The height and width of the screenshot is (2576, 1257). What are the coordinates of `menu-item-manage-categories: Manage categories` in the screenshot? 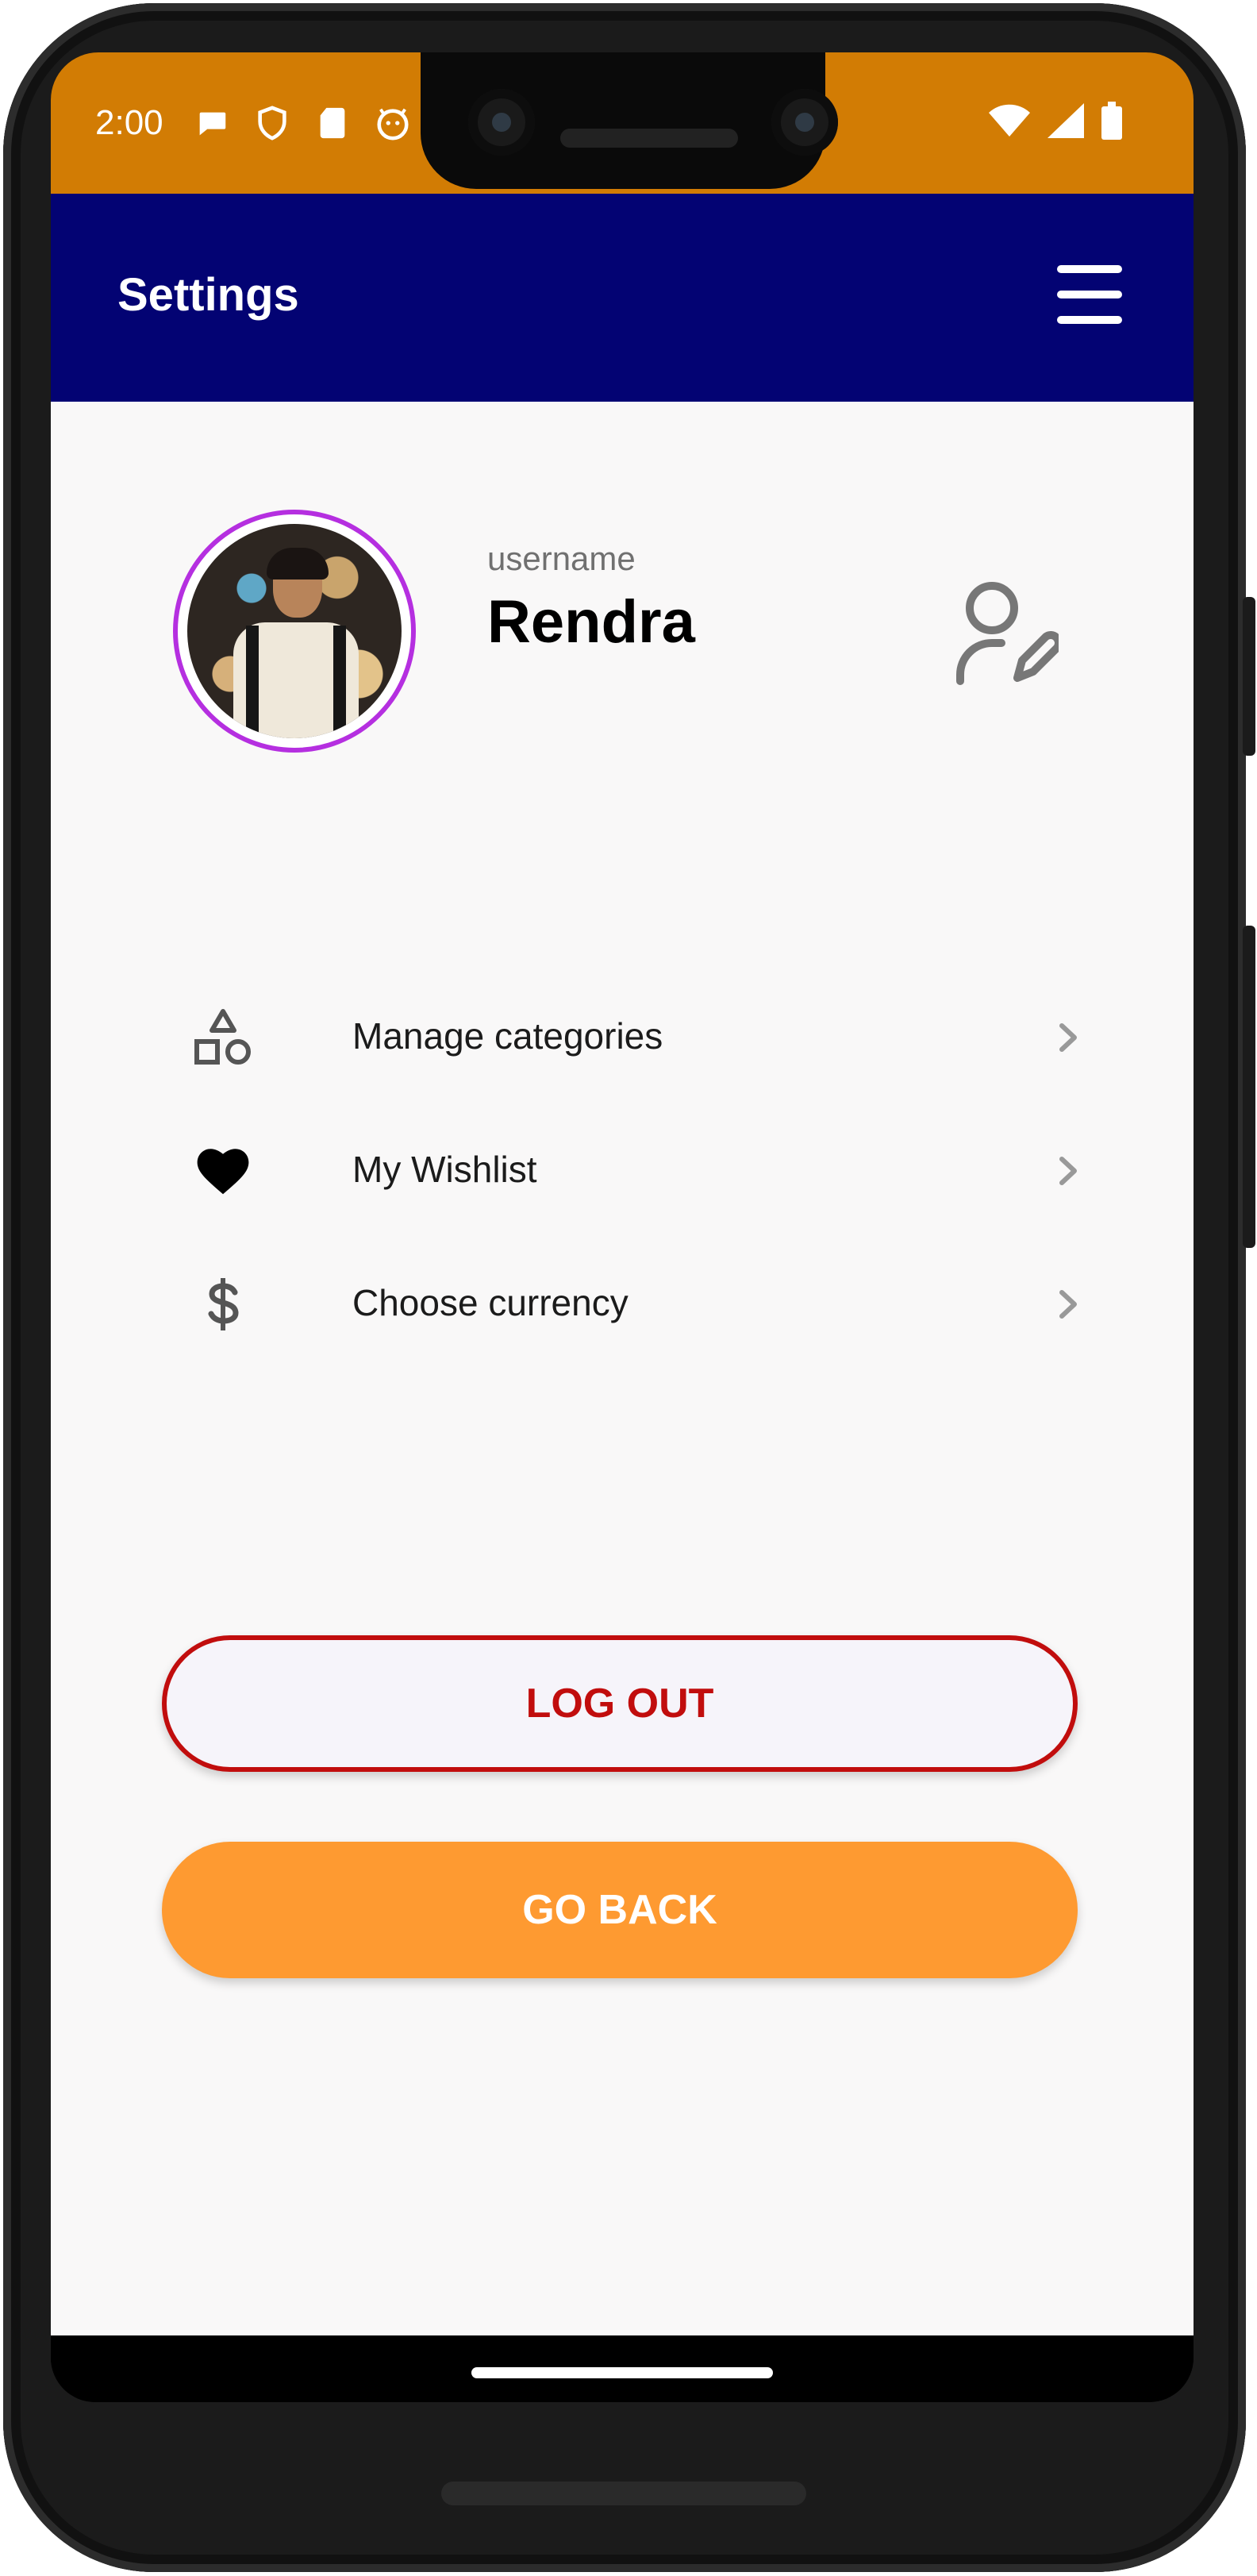 It's located at (638, 1036).